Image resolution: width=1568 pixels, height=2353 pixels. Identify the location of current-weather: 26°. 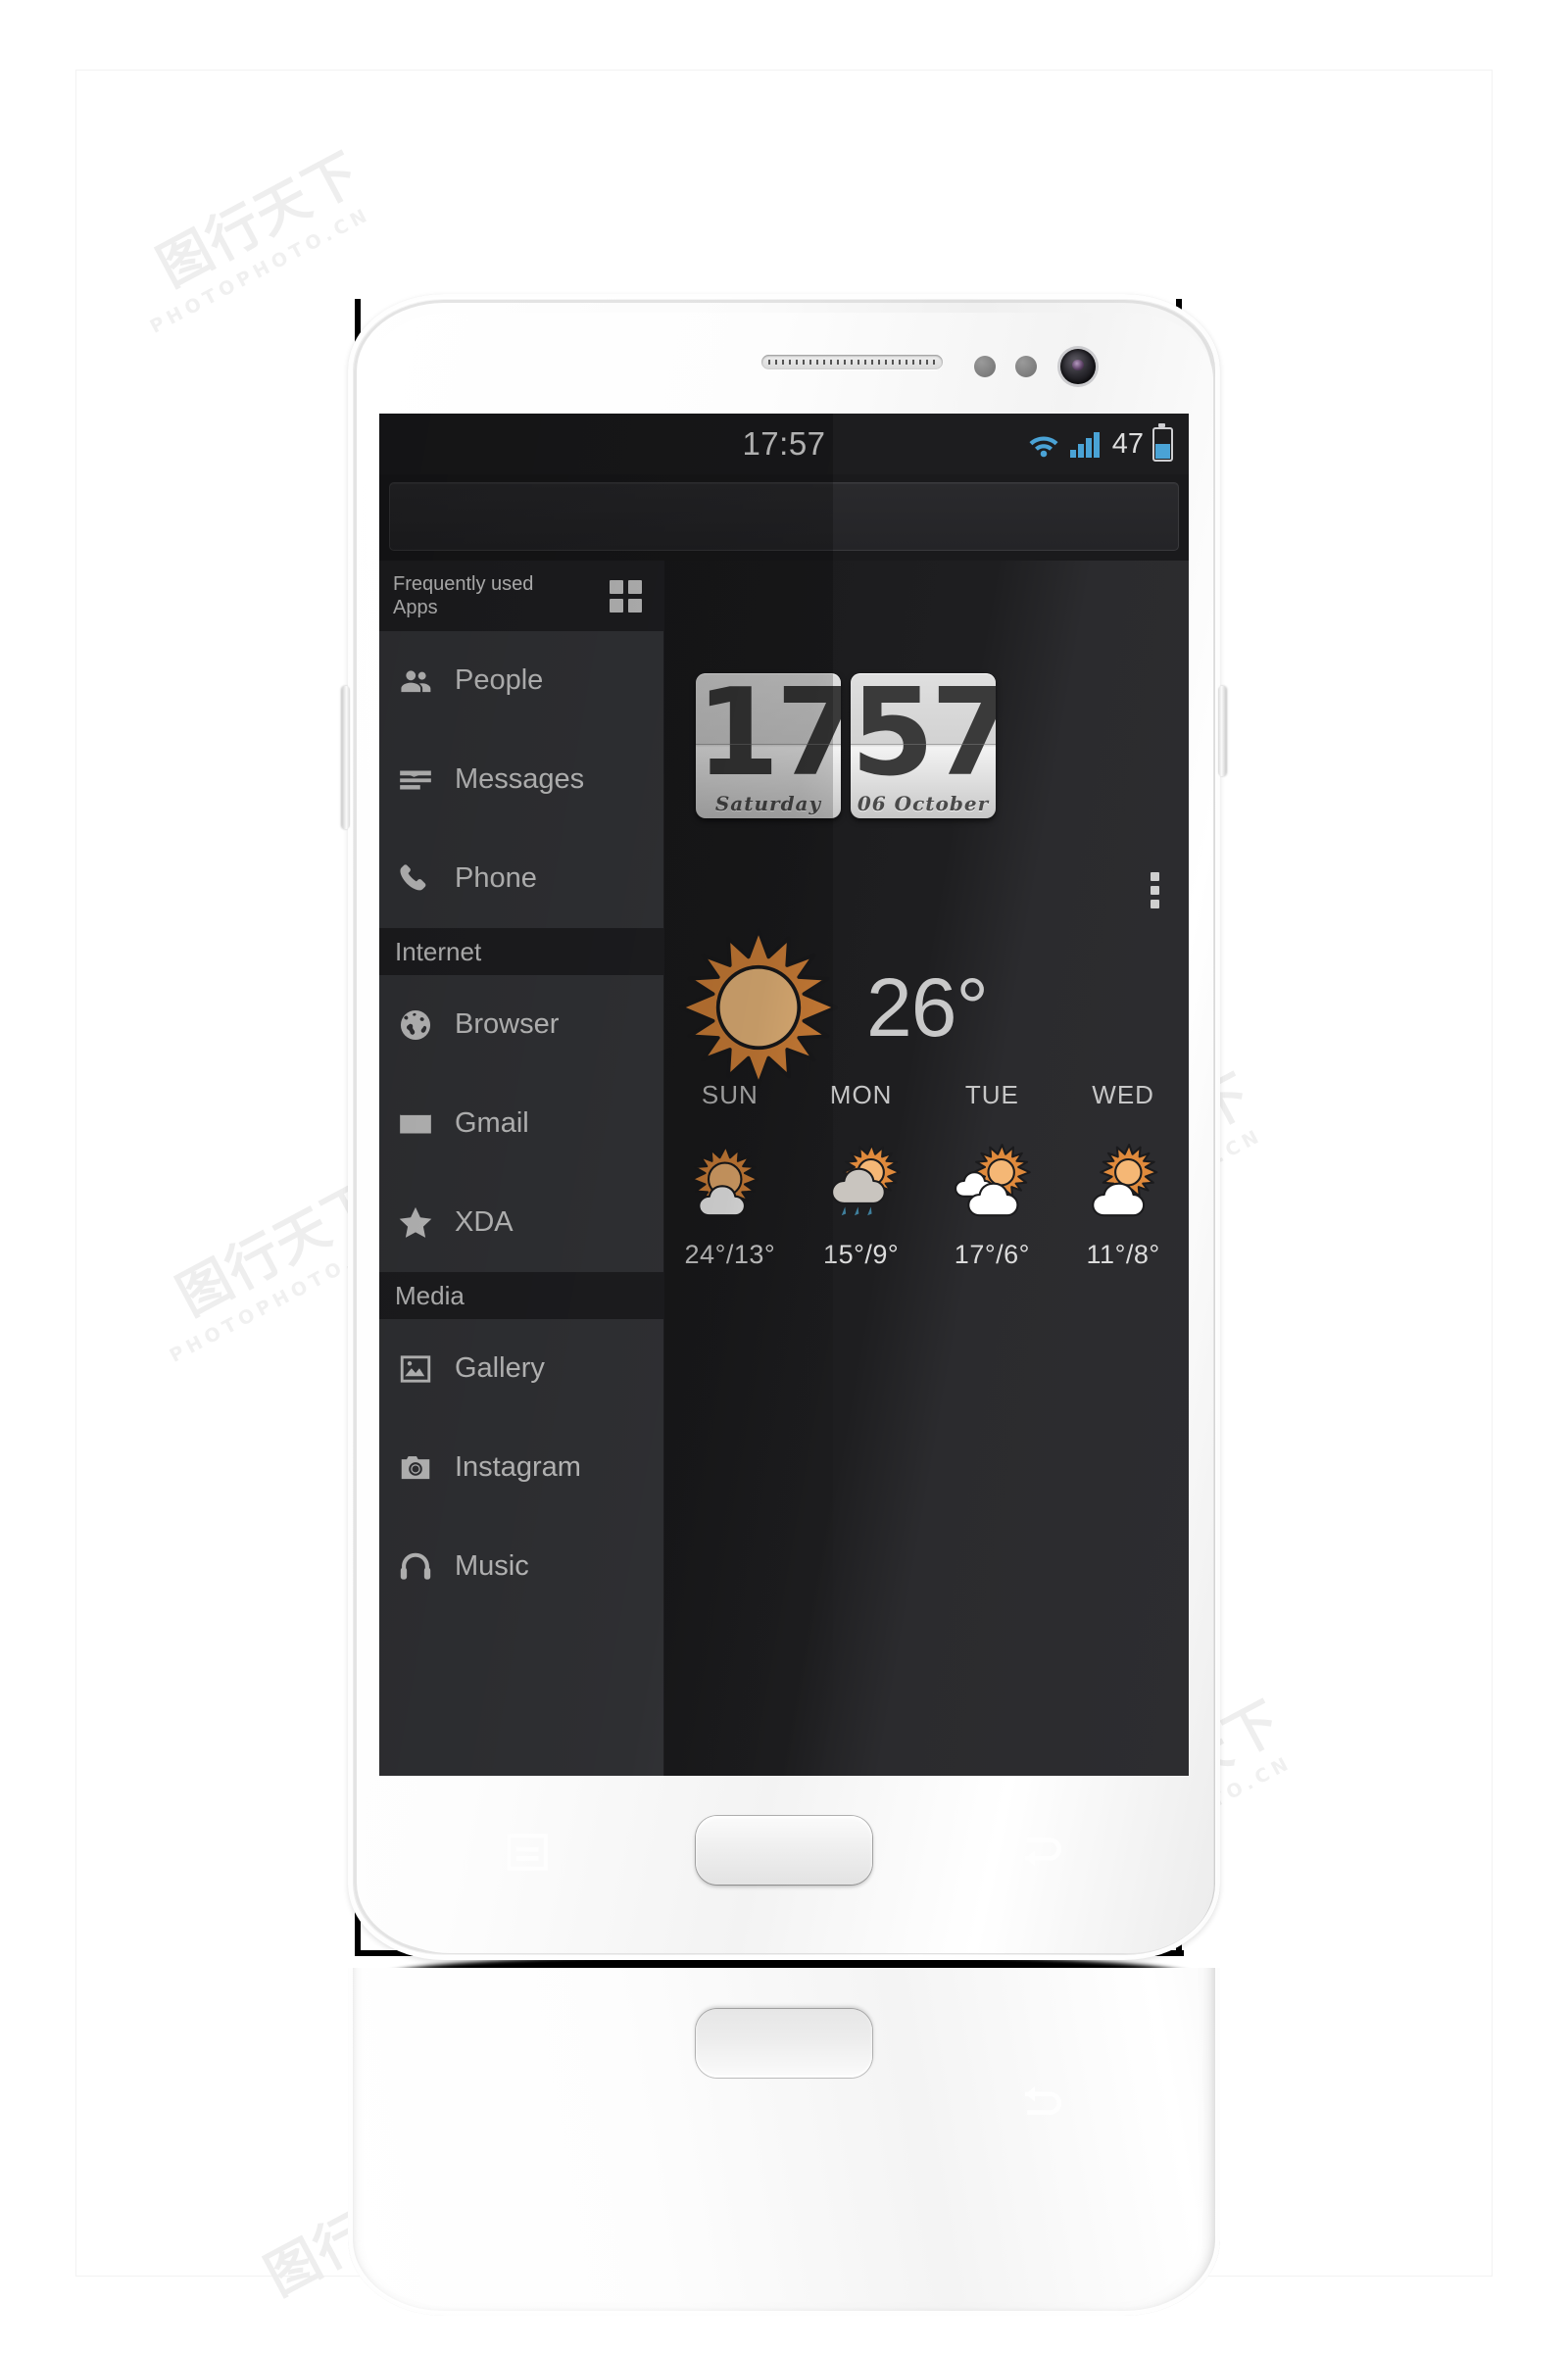
(831, 1008).